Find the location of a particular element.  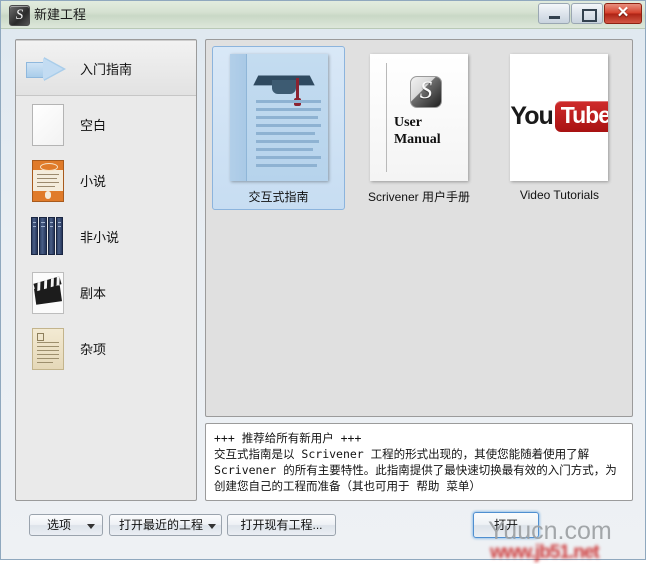

sidebar-item-blank: 空白 is located at coordinates (106, 124).